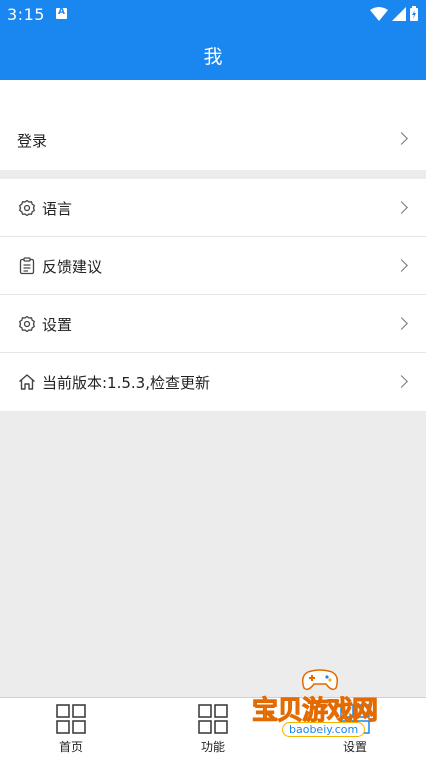  What do you see at coordinates (57, 209) in the screenshot?
I see `menu-item-label: 语言` at bounding box center [57, 209].